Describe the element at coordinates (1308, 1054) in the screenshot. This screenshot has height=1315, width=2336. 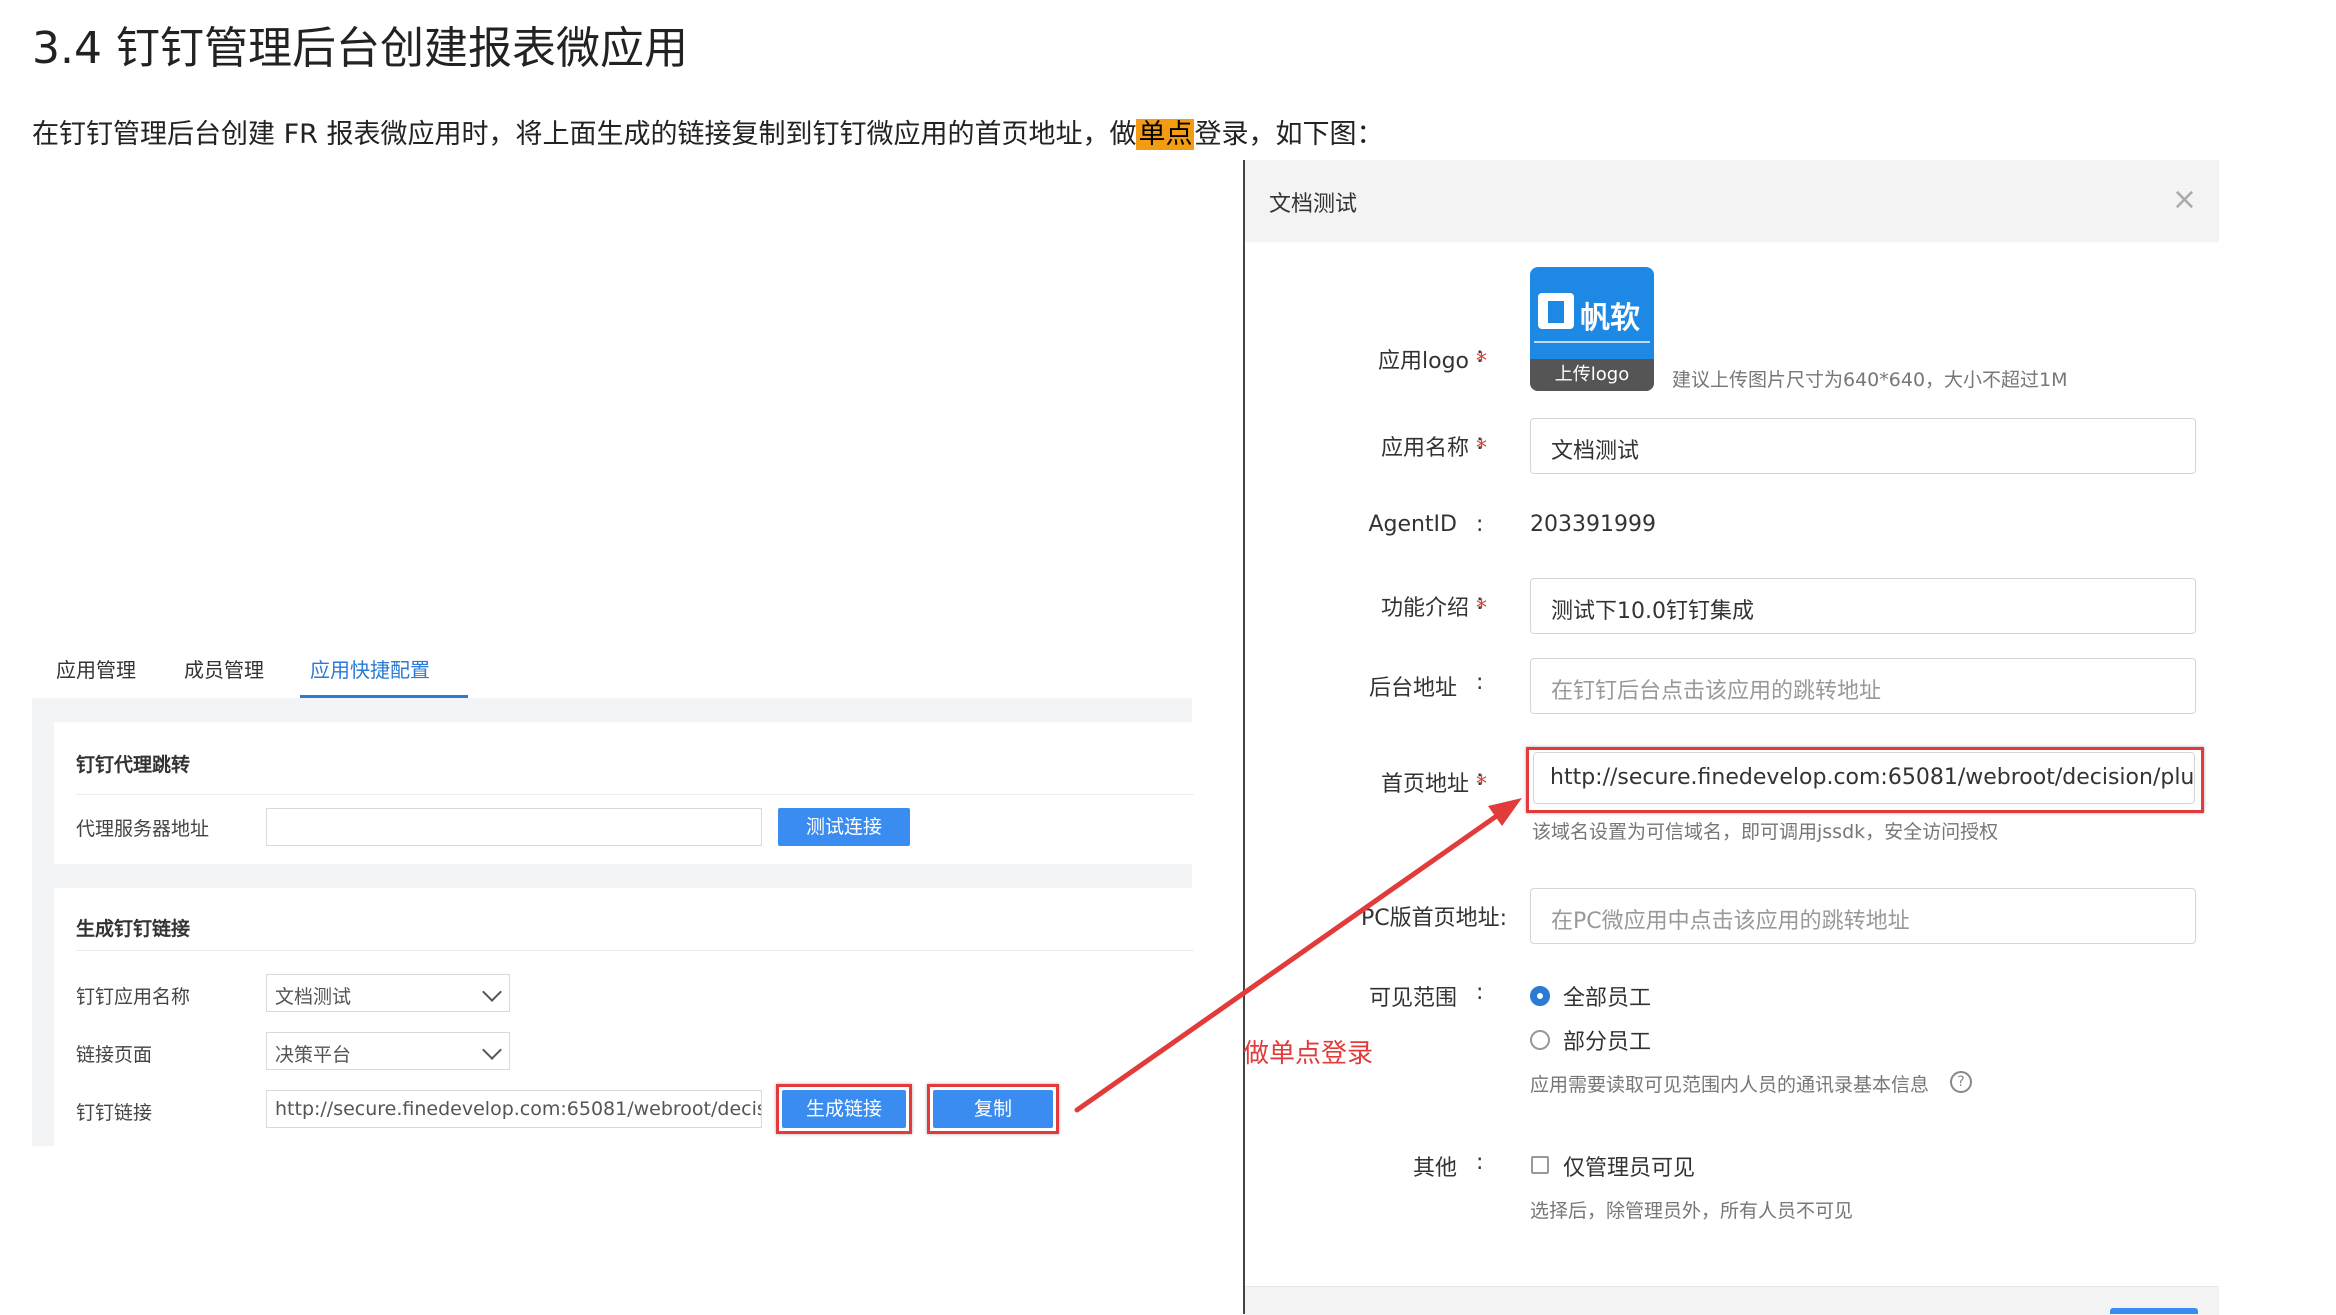
I see `annotation-label: 做单点登录` at that location.